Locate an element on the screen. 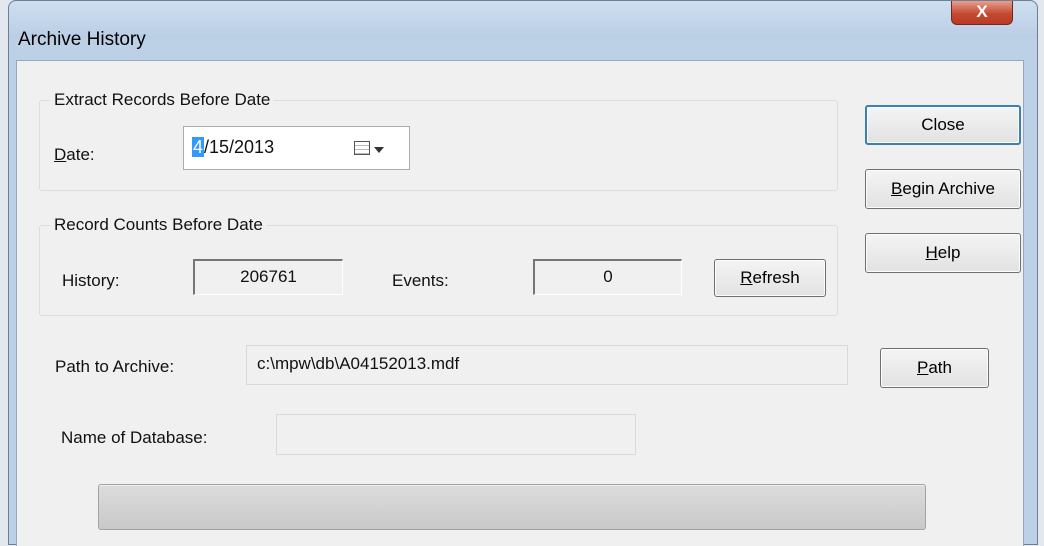 This screenshot has height=546, width=1044. date-month-selected: 4 is located at coordinates (198, 147).